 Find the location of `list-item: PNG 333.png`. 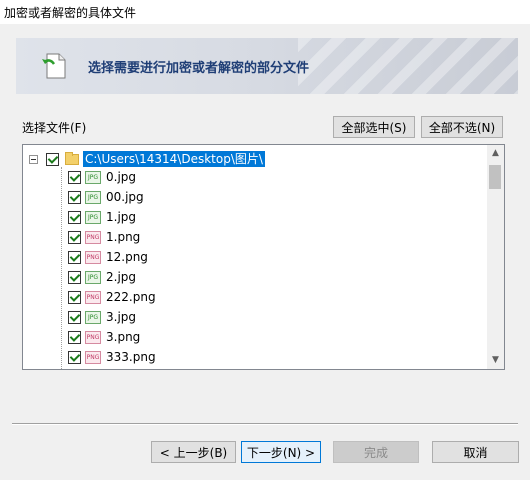

list-item: PNG 333.png is located at coordinates (112, 357).